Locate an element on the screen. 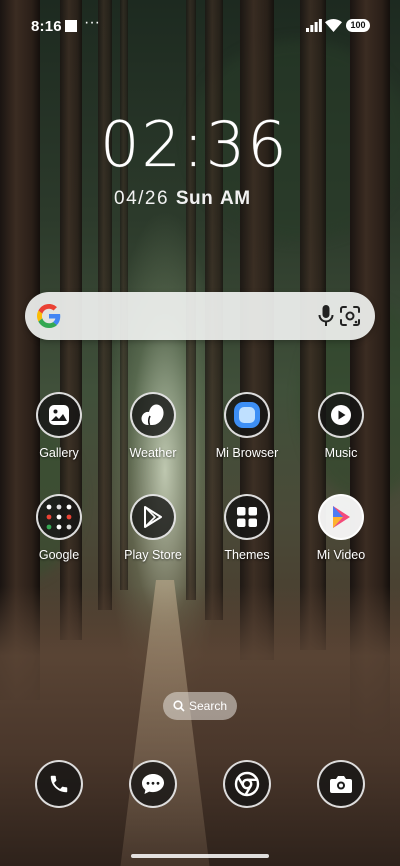 The width and height of the screenshot is (400, 866). wifi-icon is located at coordinates (333, 25).